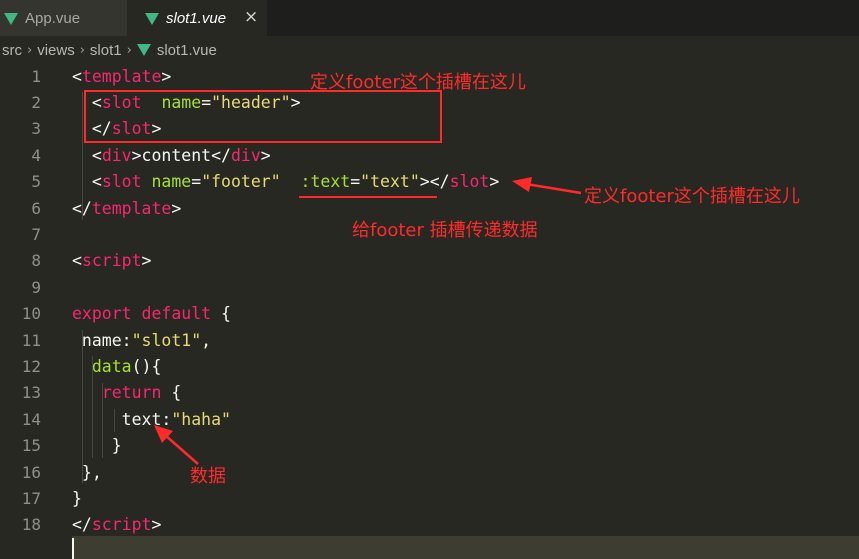 This screenshot has width=859, height=559. I want to click on code-line: 11 name:"slot1",, so click(429, 340).